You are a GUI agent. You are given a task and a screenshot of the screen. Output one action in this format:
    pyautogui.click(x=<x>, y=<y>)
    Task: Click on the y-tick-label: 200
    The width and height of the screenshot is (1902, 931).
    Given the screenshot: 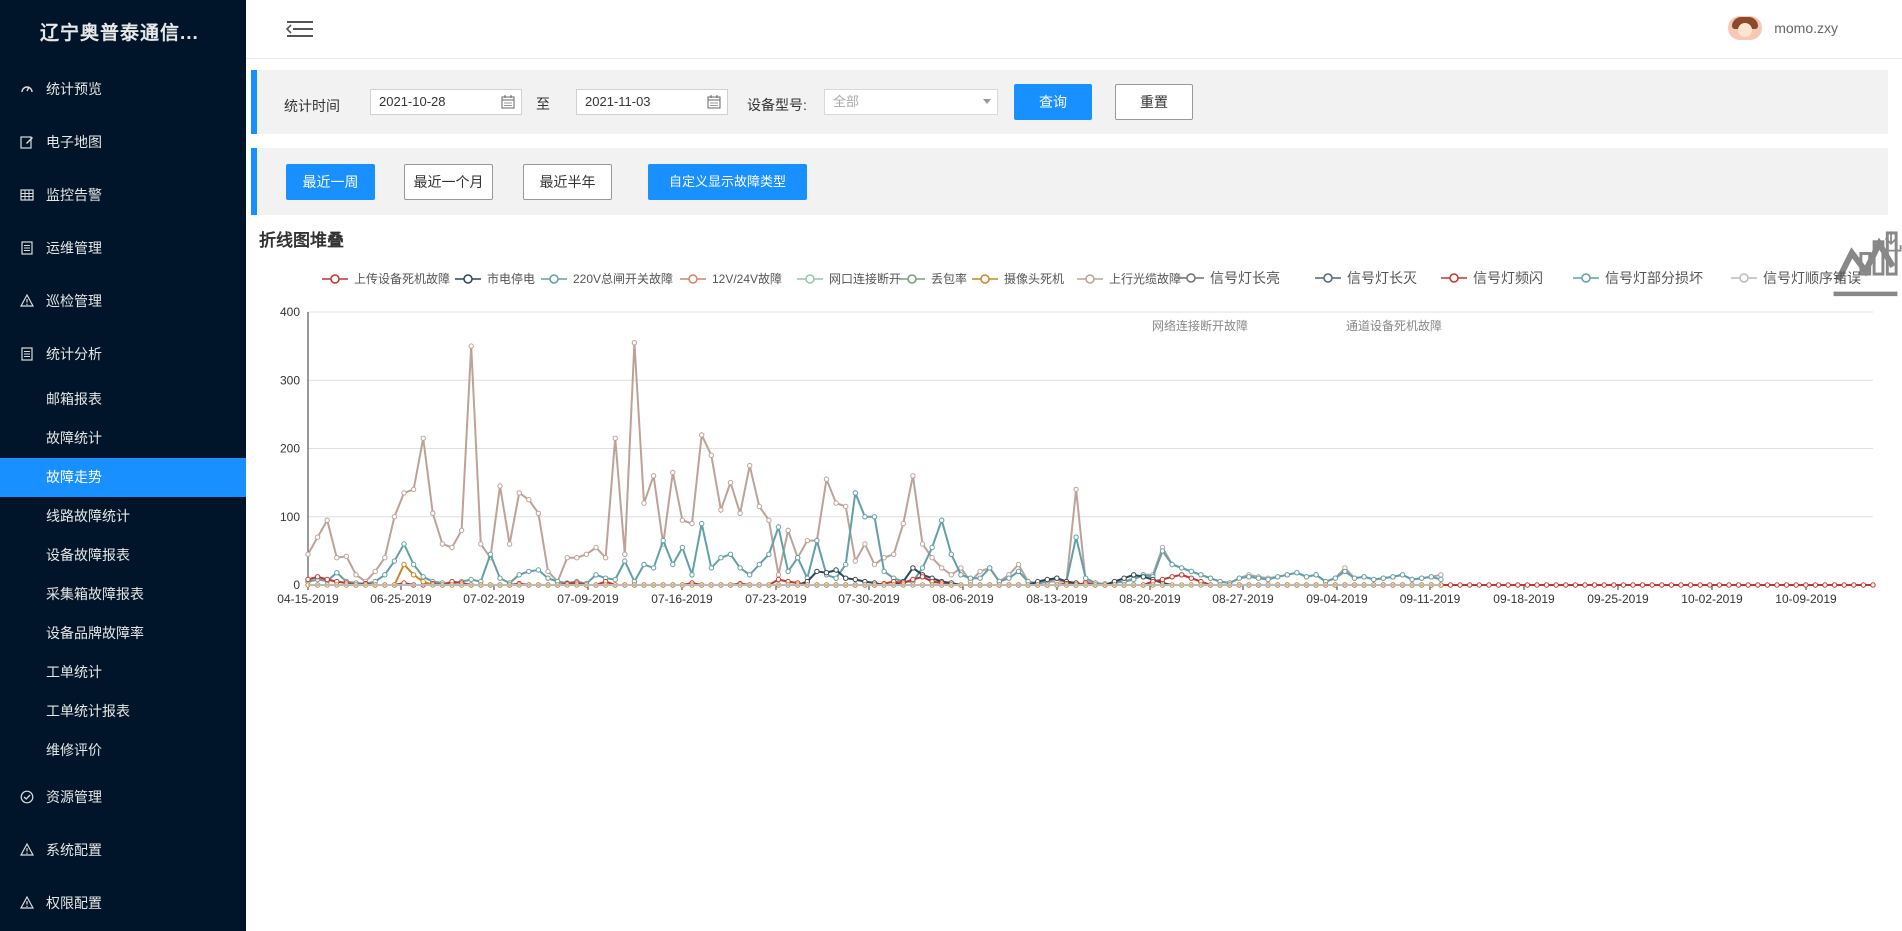 What is the action you would take?
    pyautogui.click(x=290, y=449)
    